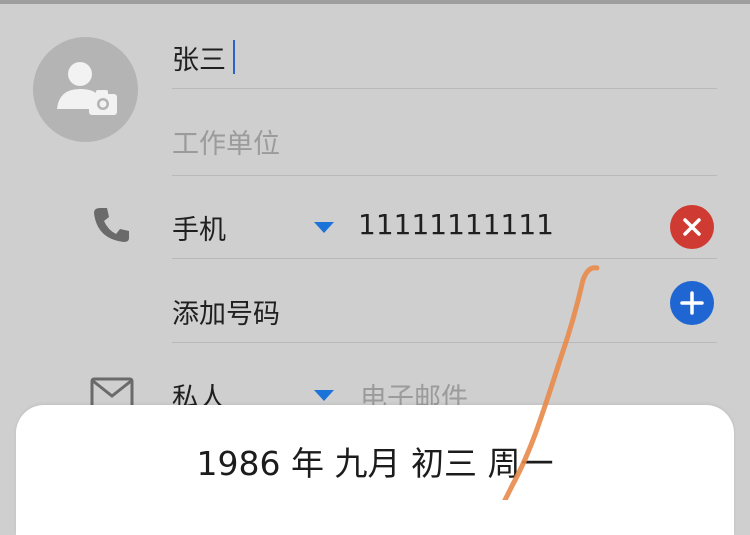  I want to click on text-caret, so click(234, 57).